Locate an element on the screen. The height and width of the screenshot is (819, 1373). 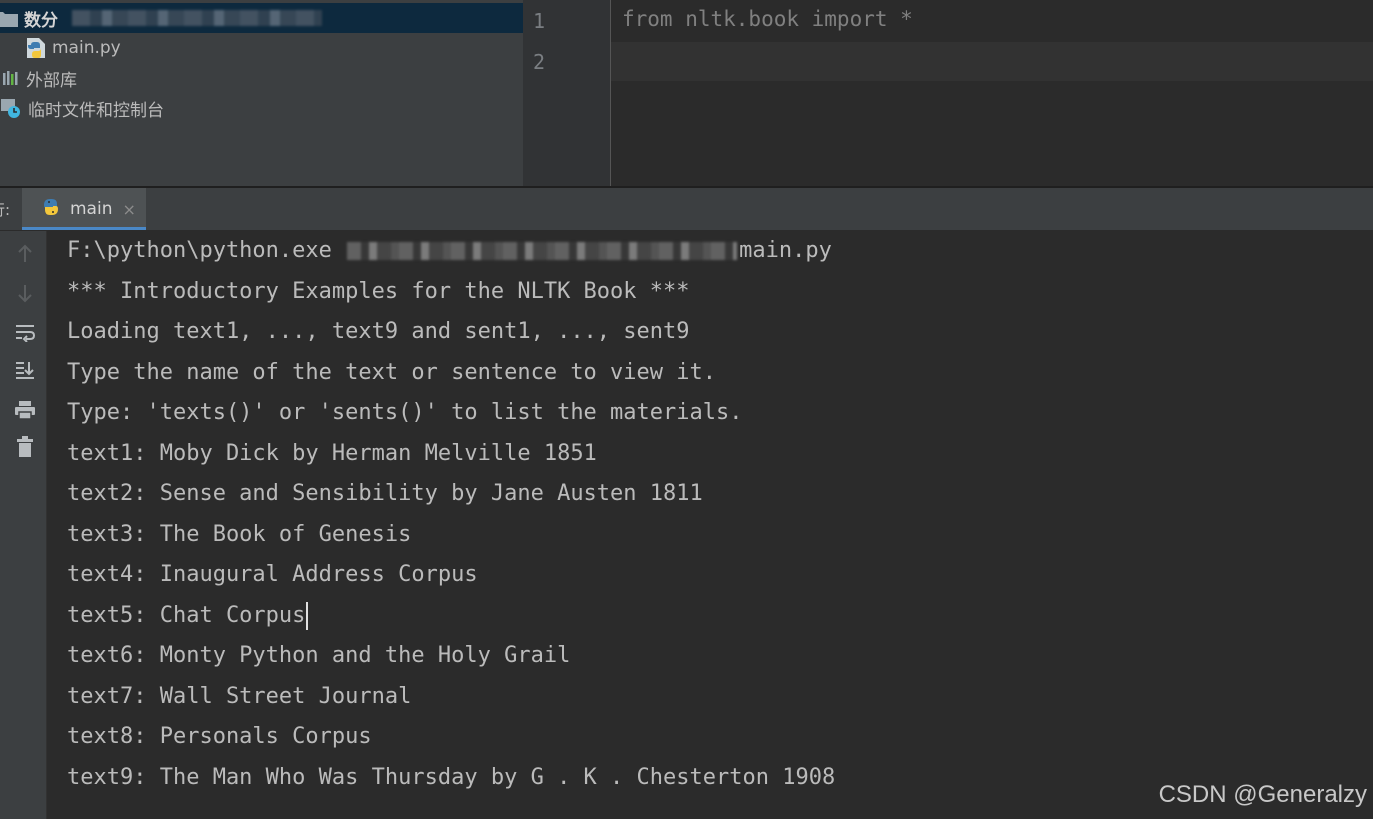
tree-scratches-label: 临时文件和控制台 is located at coordinates (96, 110).